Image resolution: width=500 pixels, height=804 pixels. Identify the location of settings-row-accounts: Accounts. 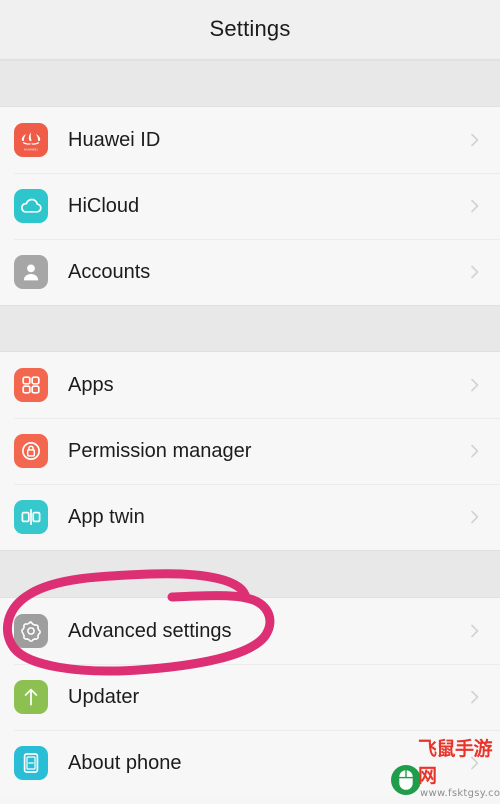
(250, 272).